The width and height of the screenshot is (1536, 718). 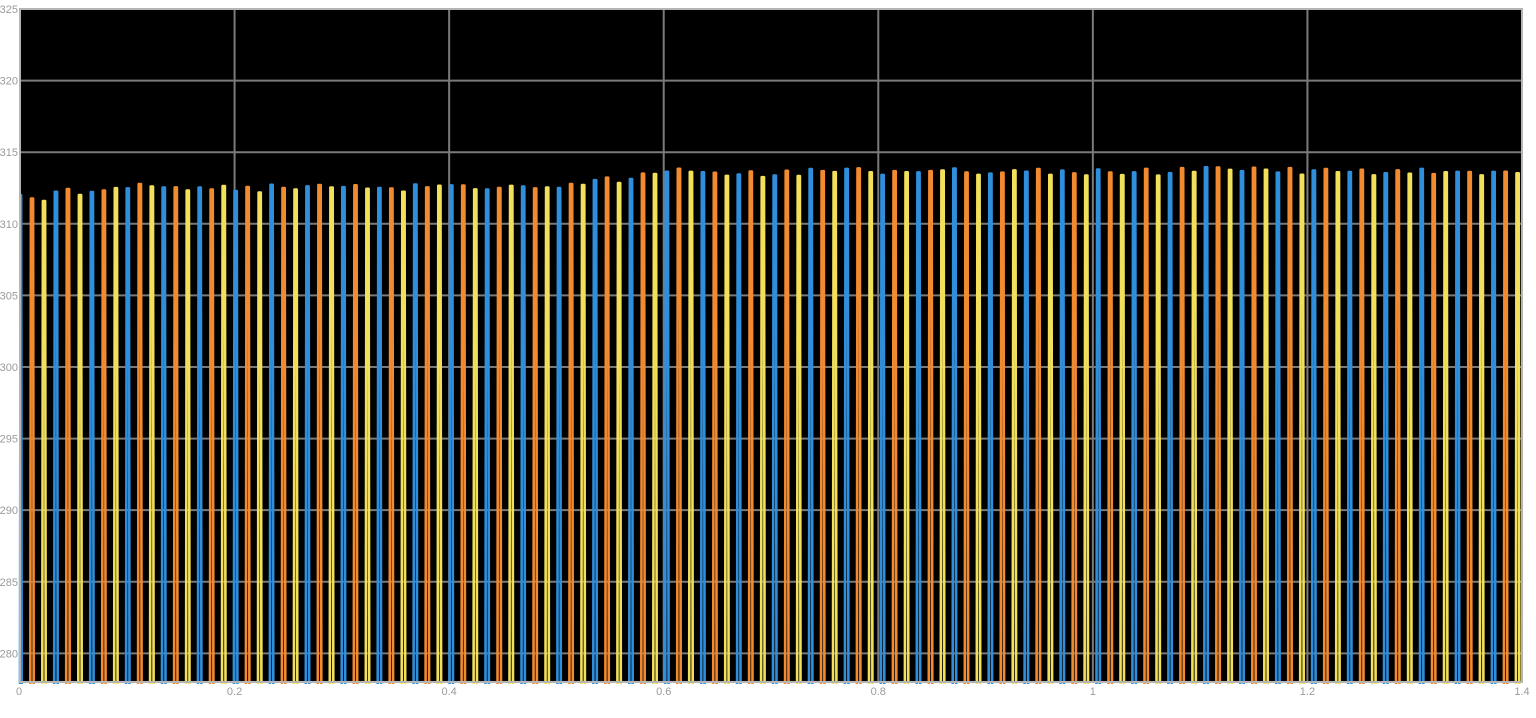 What do you see at coordinates (9, 153) in the screenshot?
I see `y-tick-label: 315` at bounding box center [9, 153].